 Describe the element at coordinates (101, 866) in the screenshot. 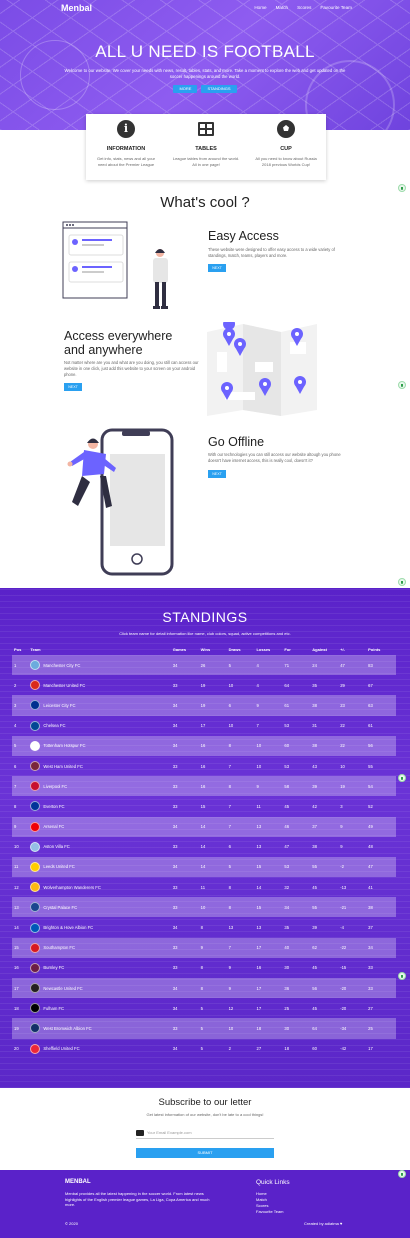

I see `cell-team: Leeds United FC` at that location.